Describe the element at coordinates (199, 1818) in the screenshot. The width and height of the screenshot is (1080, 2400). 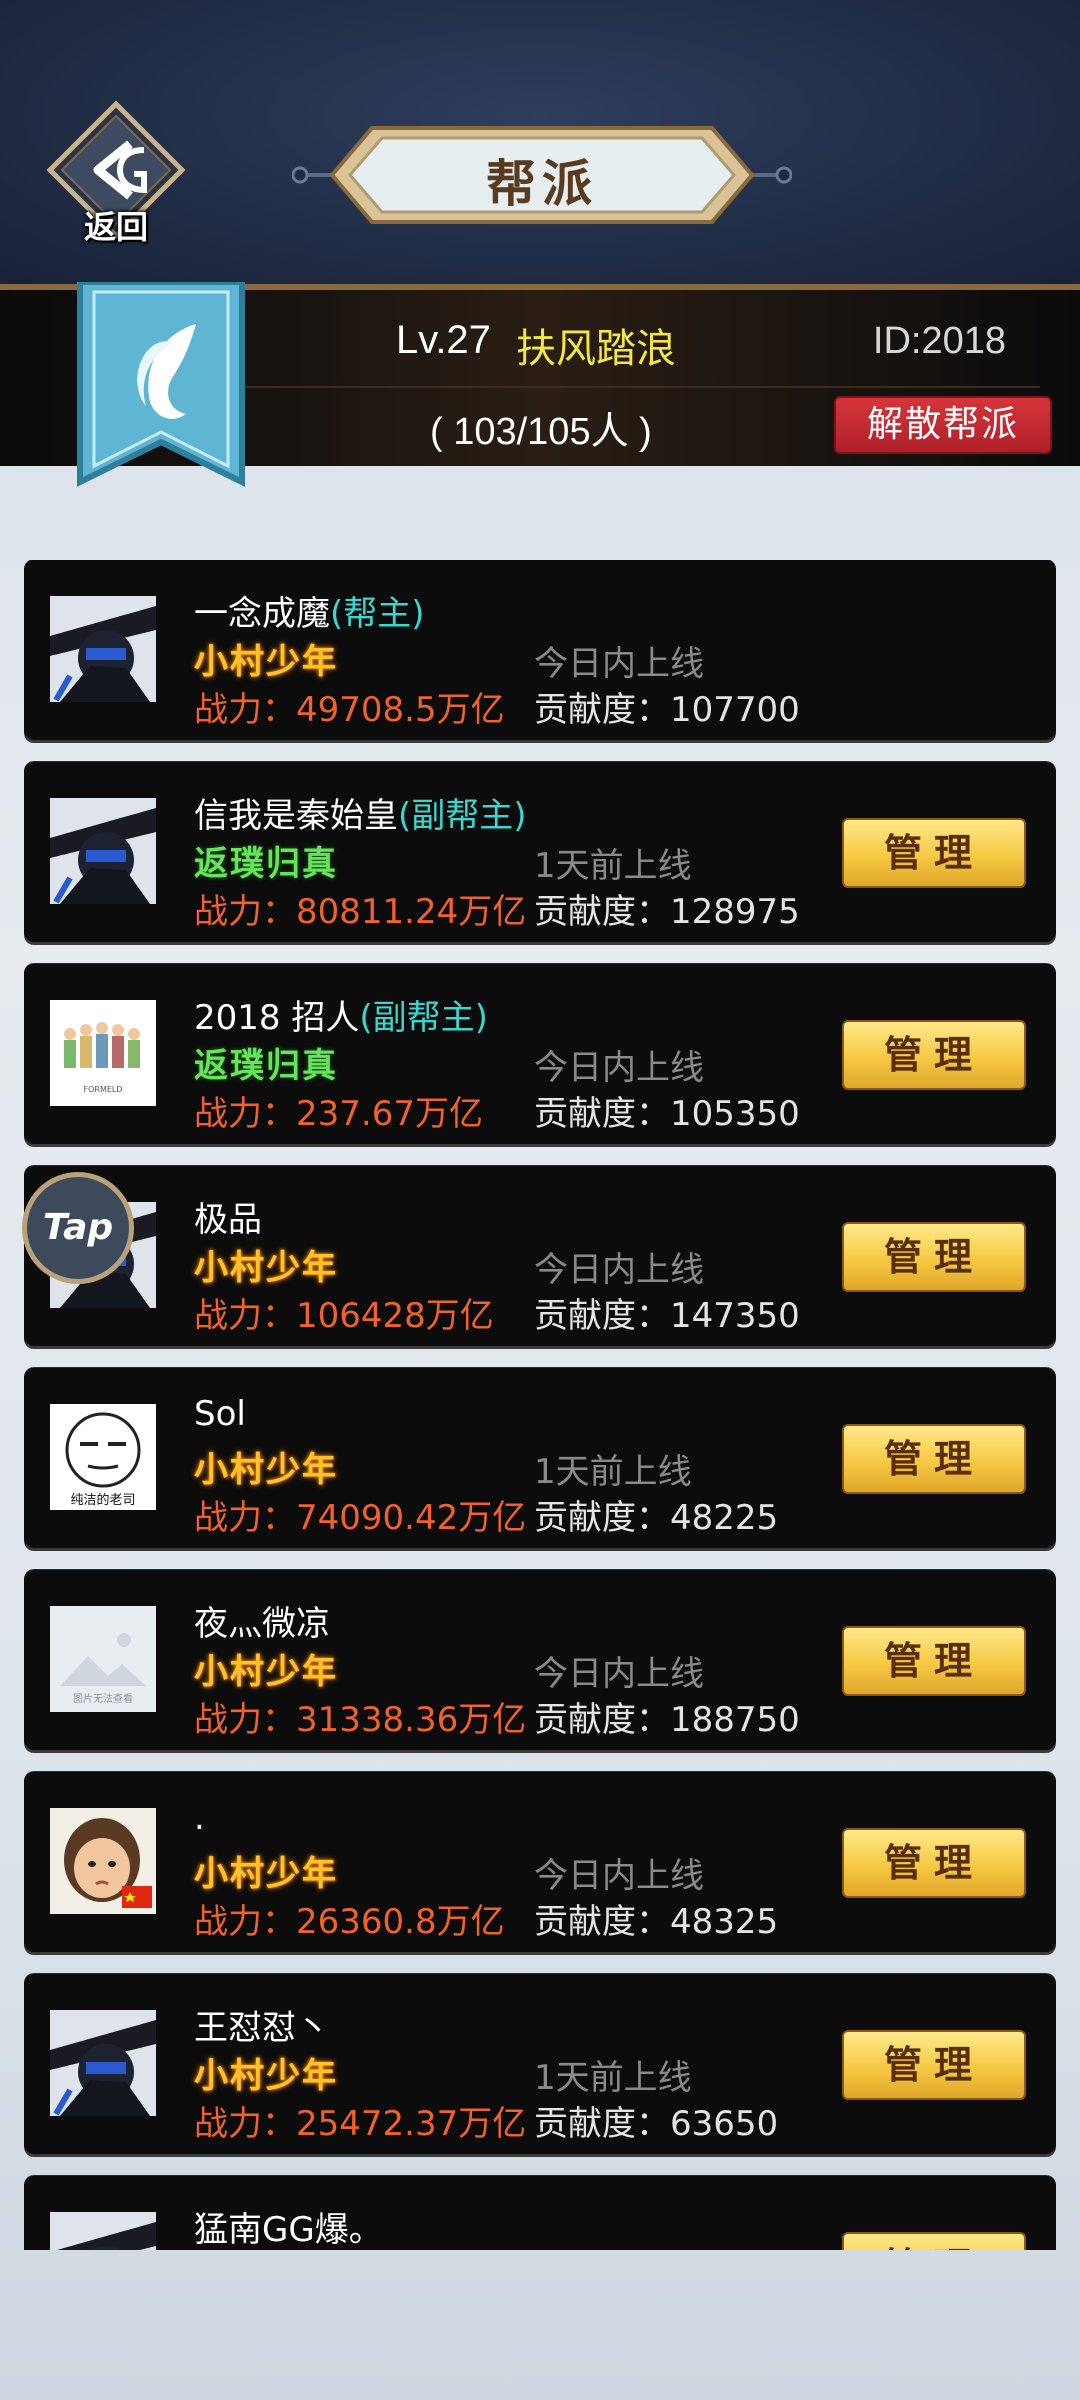
I see `member-name: .` at that location.